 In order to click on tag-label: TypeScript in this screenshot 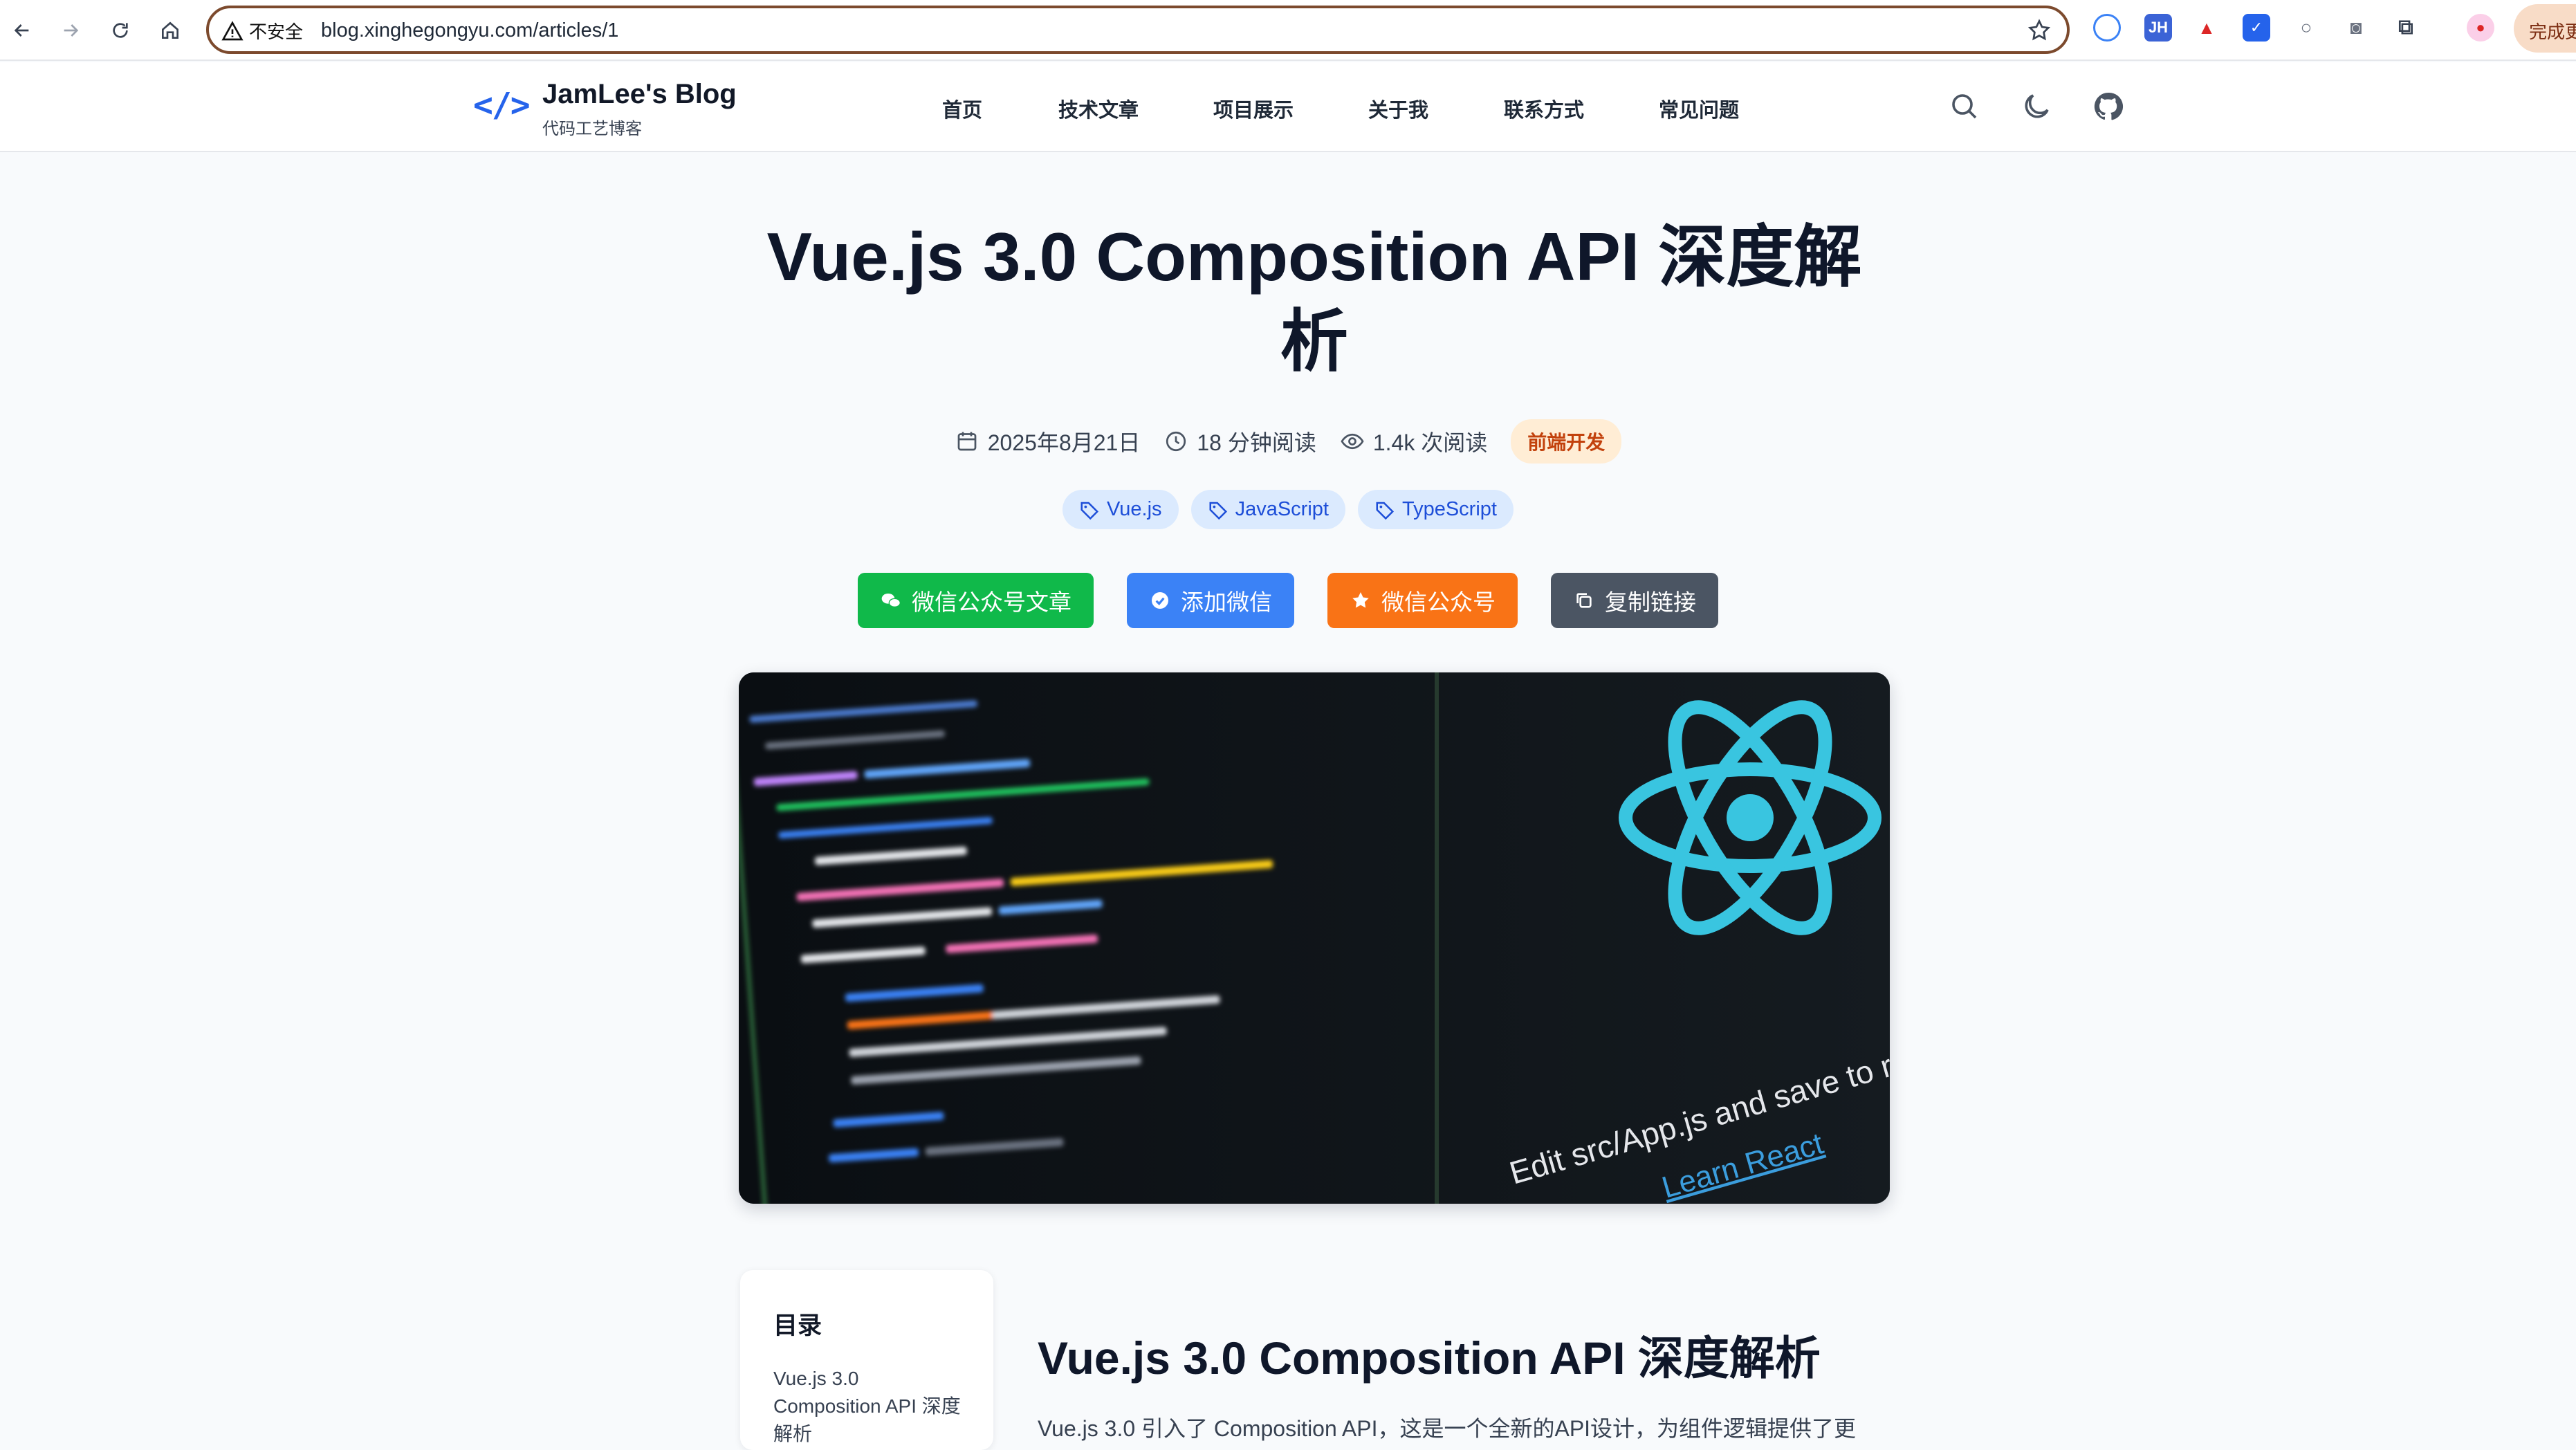, I will do `click(1449, 509)`.